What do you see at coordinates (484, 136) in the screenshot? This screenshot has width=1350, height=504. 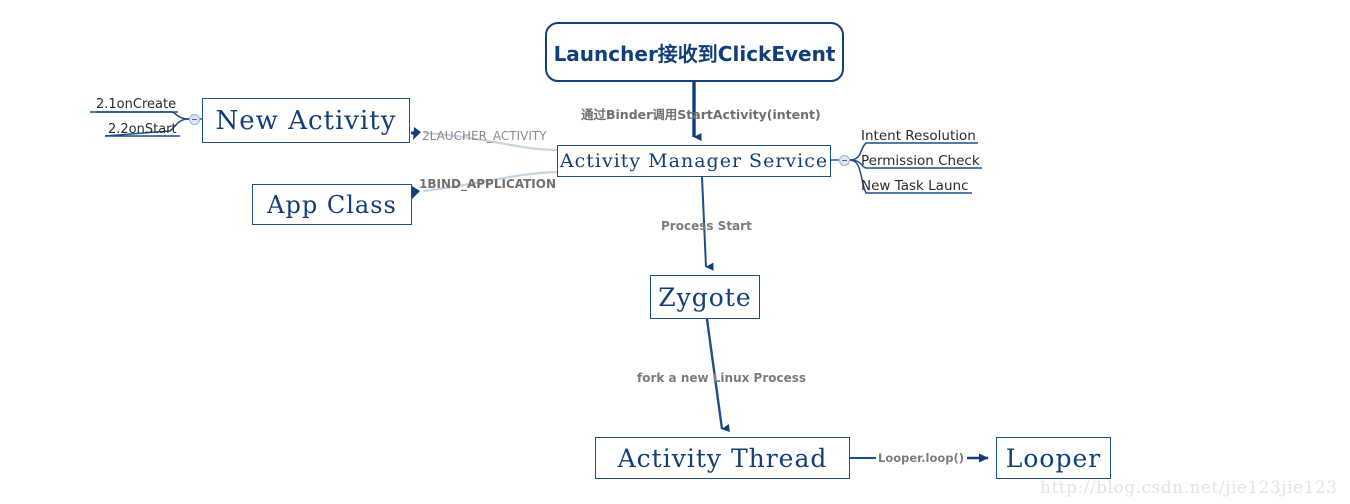 I see `edge-label-laucher-activity: 2LAUCHER_ACTIVITY` at bounding box center [484, 136].